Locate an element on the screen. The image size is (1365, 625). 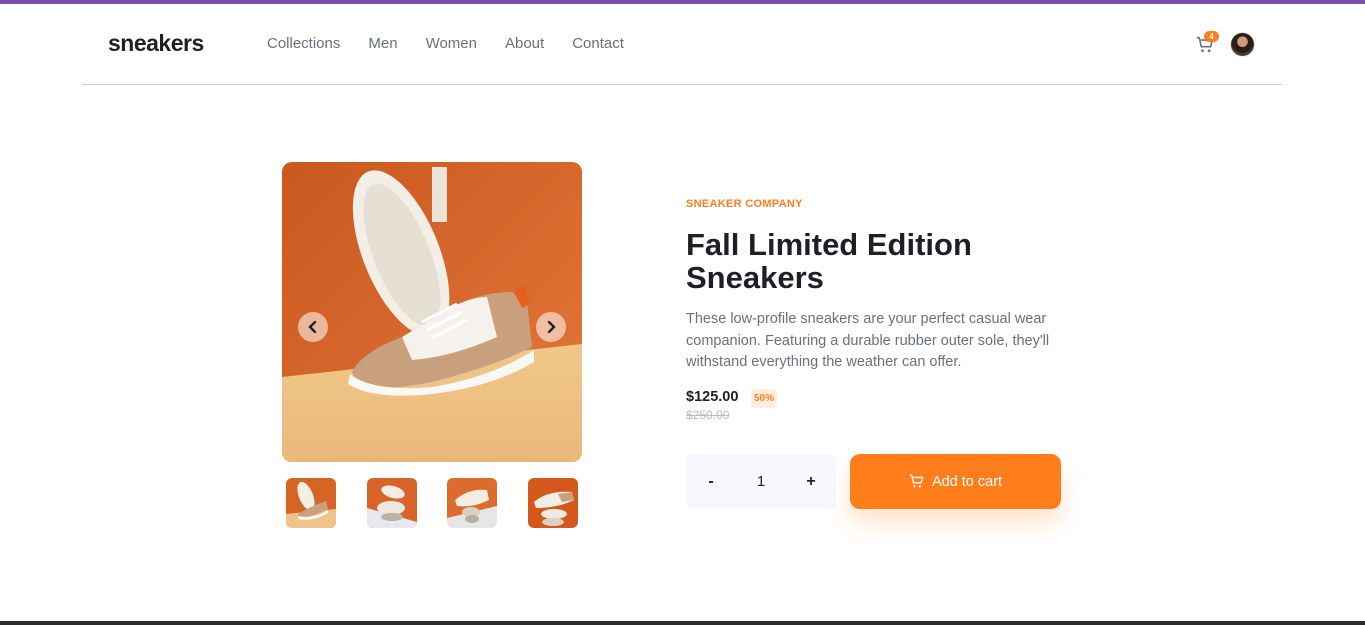
quantity-stepper: - 1 + is located at coordinates (761, 481).